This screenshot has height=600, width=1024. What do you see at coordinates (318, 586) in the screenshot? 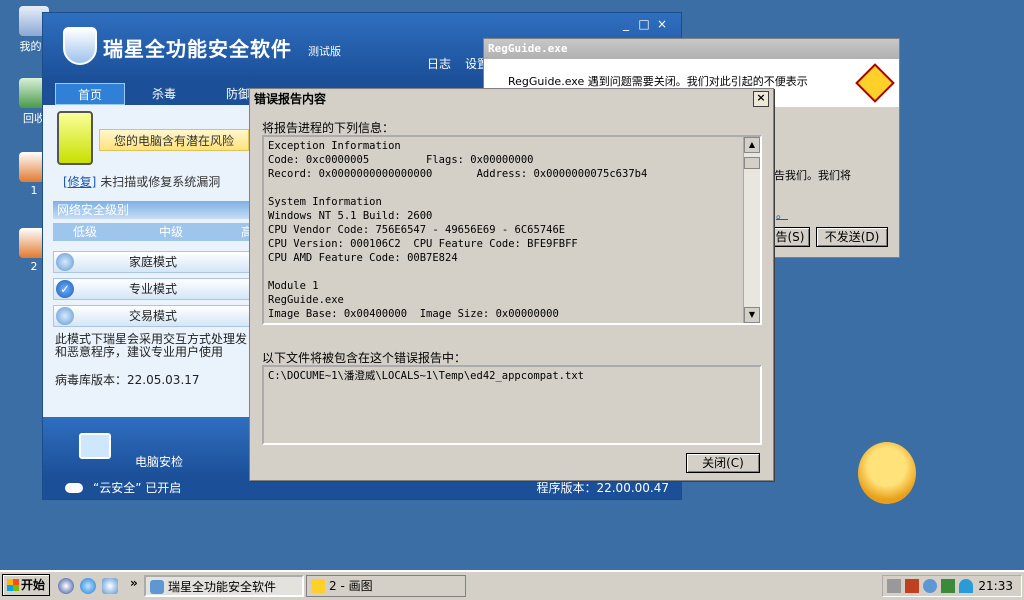
I see `paint-task-icon` at bounding box center [318, 586].